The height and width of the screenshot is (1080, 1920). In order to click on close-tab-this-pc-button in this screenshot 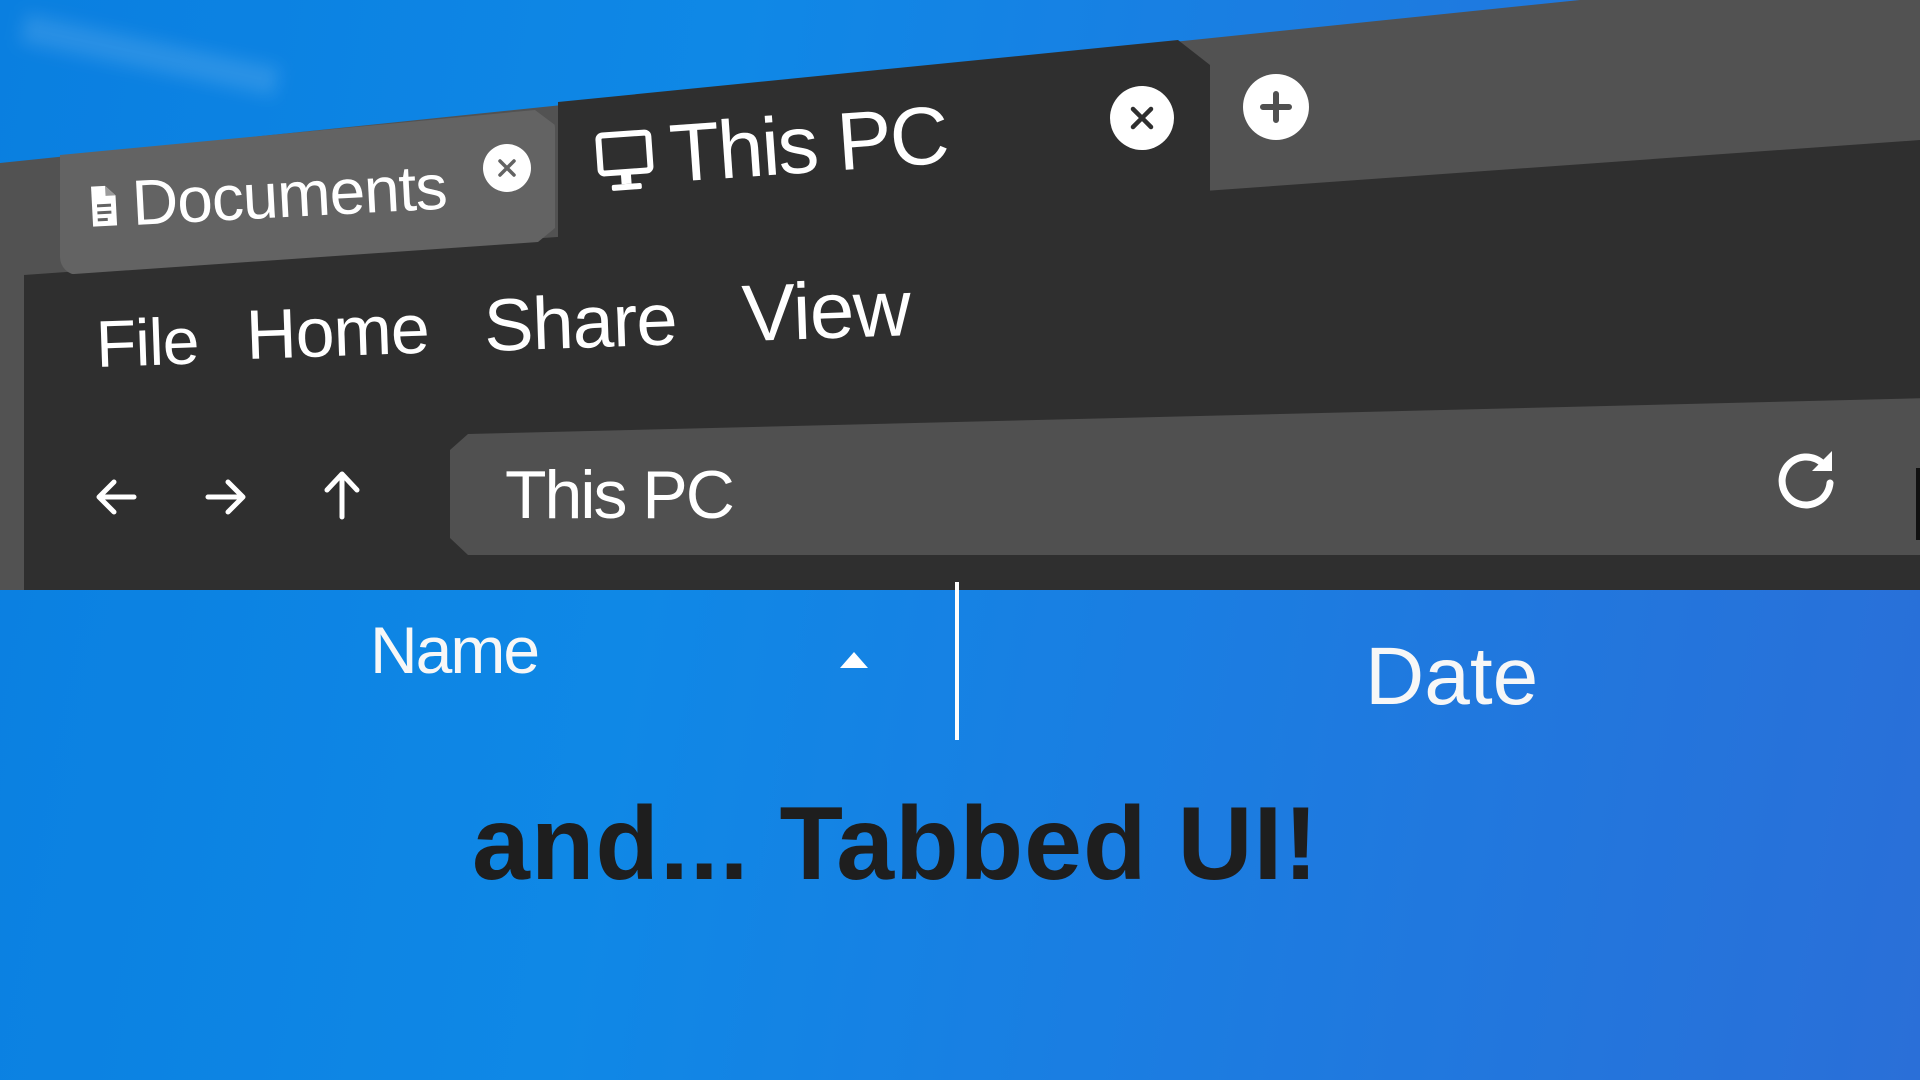, I will do `click(1142, 118)`.